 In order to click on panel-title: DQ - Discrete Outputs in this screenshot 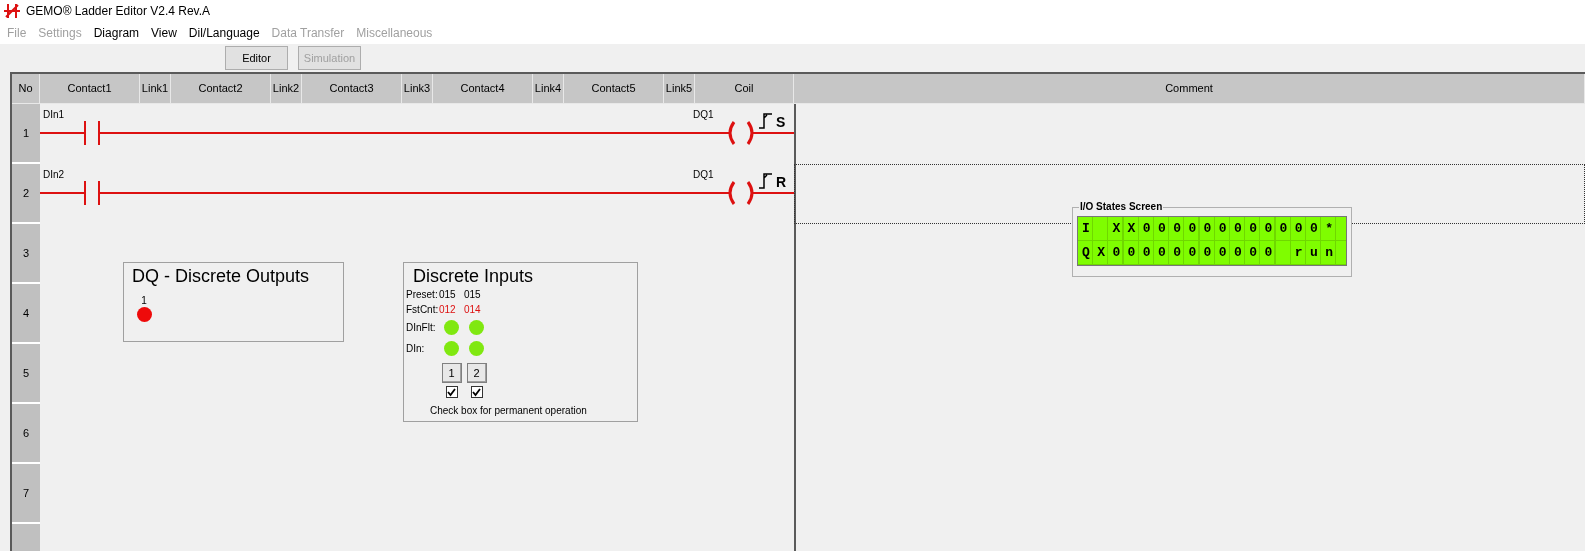, I will do `click(221, 276)`.